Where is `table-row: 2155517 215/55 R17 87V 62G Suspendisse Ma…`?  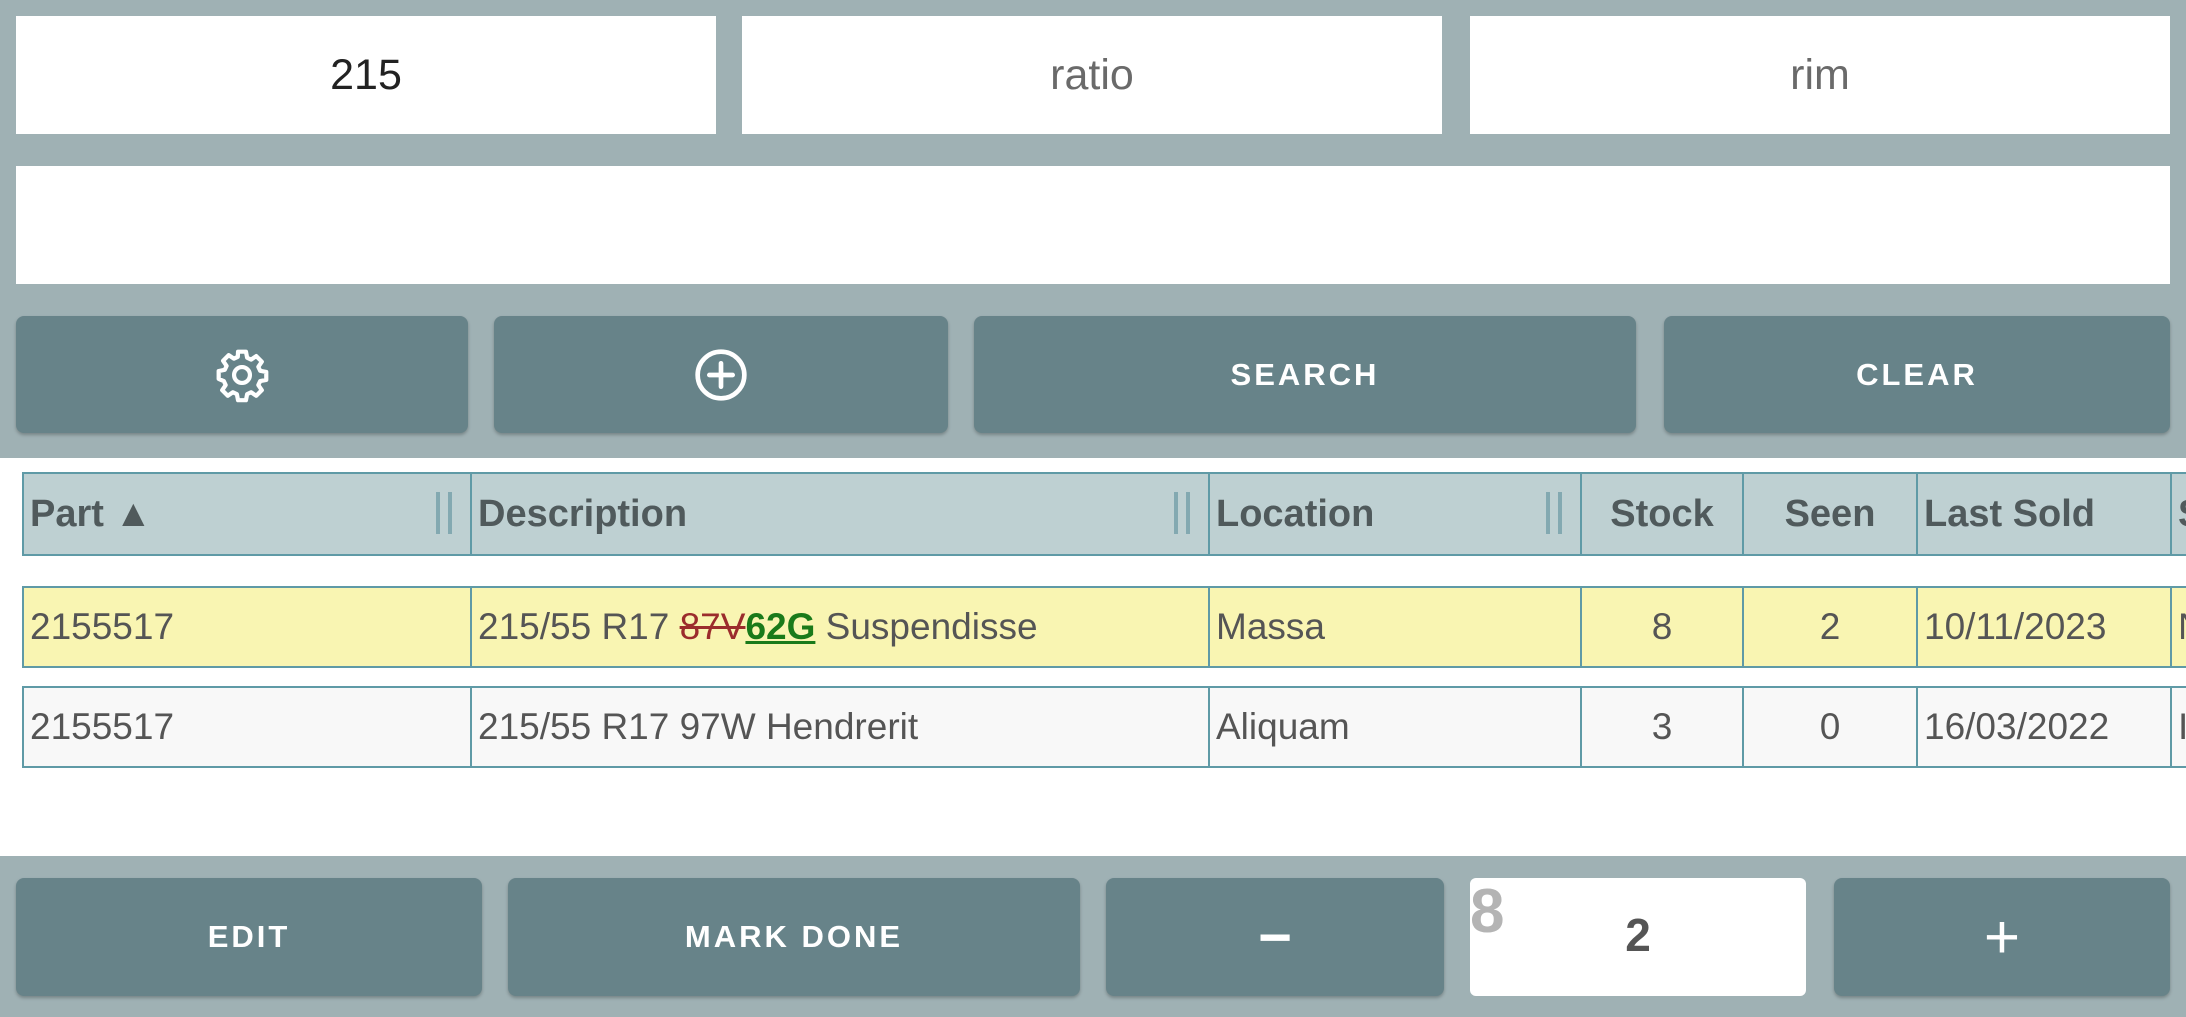
table-row: 2155517 215/55 R17 87V 62G Suspendisse Ma… is located at coordinates (1104, 627).